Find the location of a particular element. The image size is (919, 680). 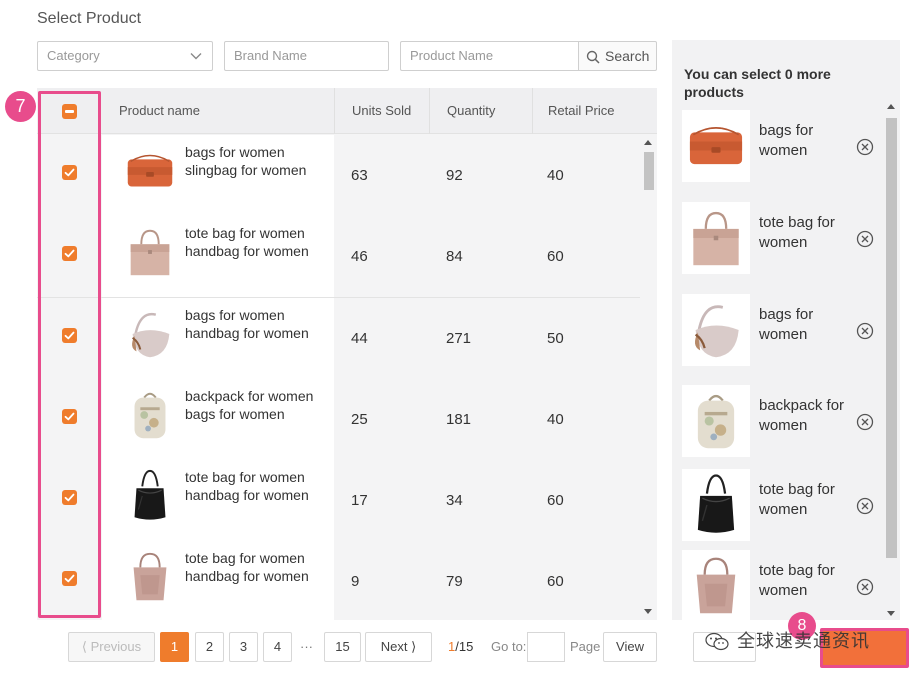

units-sold-cell: 25 is located at coordinates (381, 419).